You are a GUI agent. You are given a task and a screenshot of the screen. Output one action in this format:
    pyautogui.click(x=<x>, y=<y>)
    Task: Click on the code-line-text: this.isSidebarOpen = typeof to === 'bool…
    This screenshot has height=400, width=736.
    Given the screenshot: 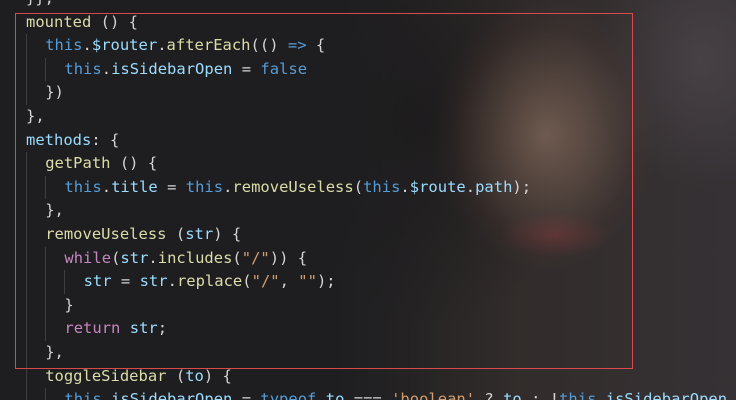 What is the action you would take?
    pyautogui.click(x=396, y=395)
    